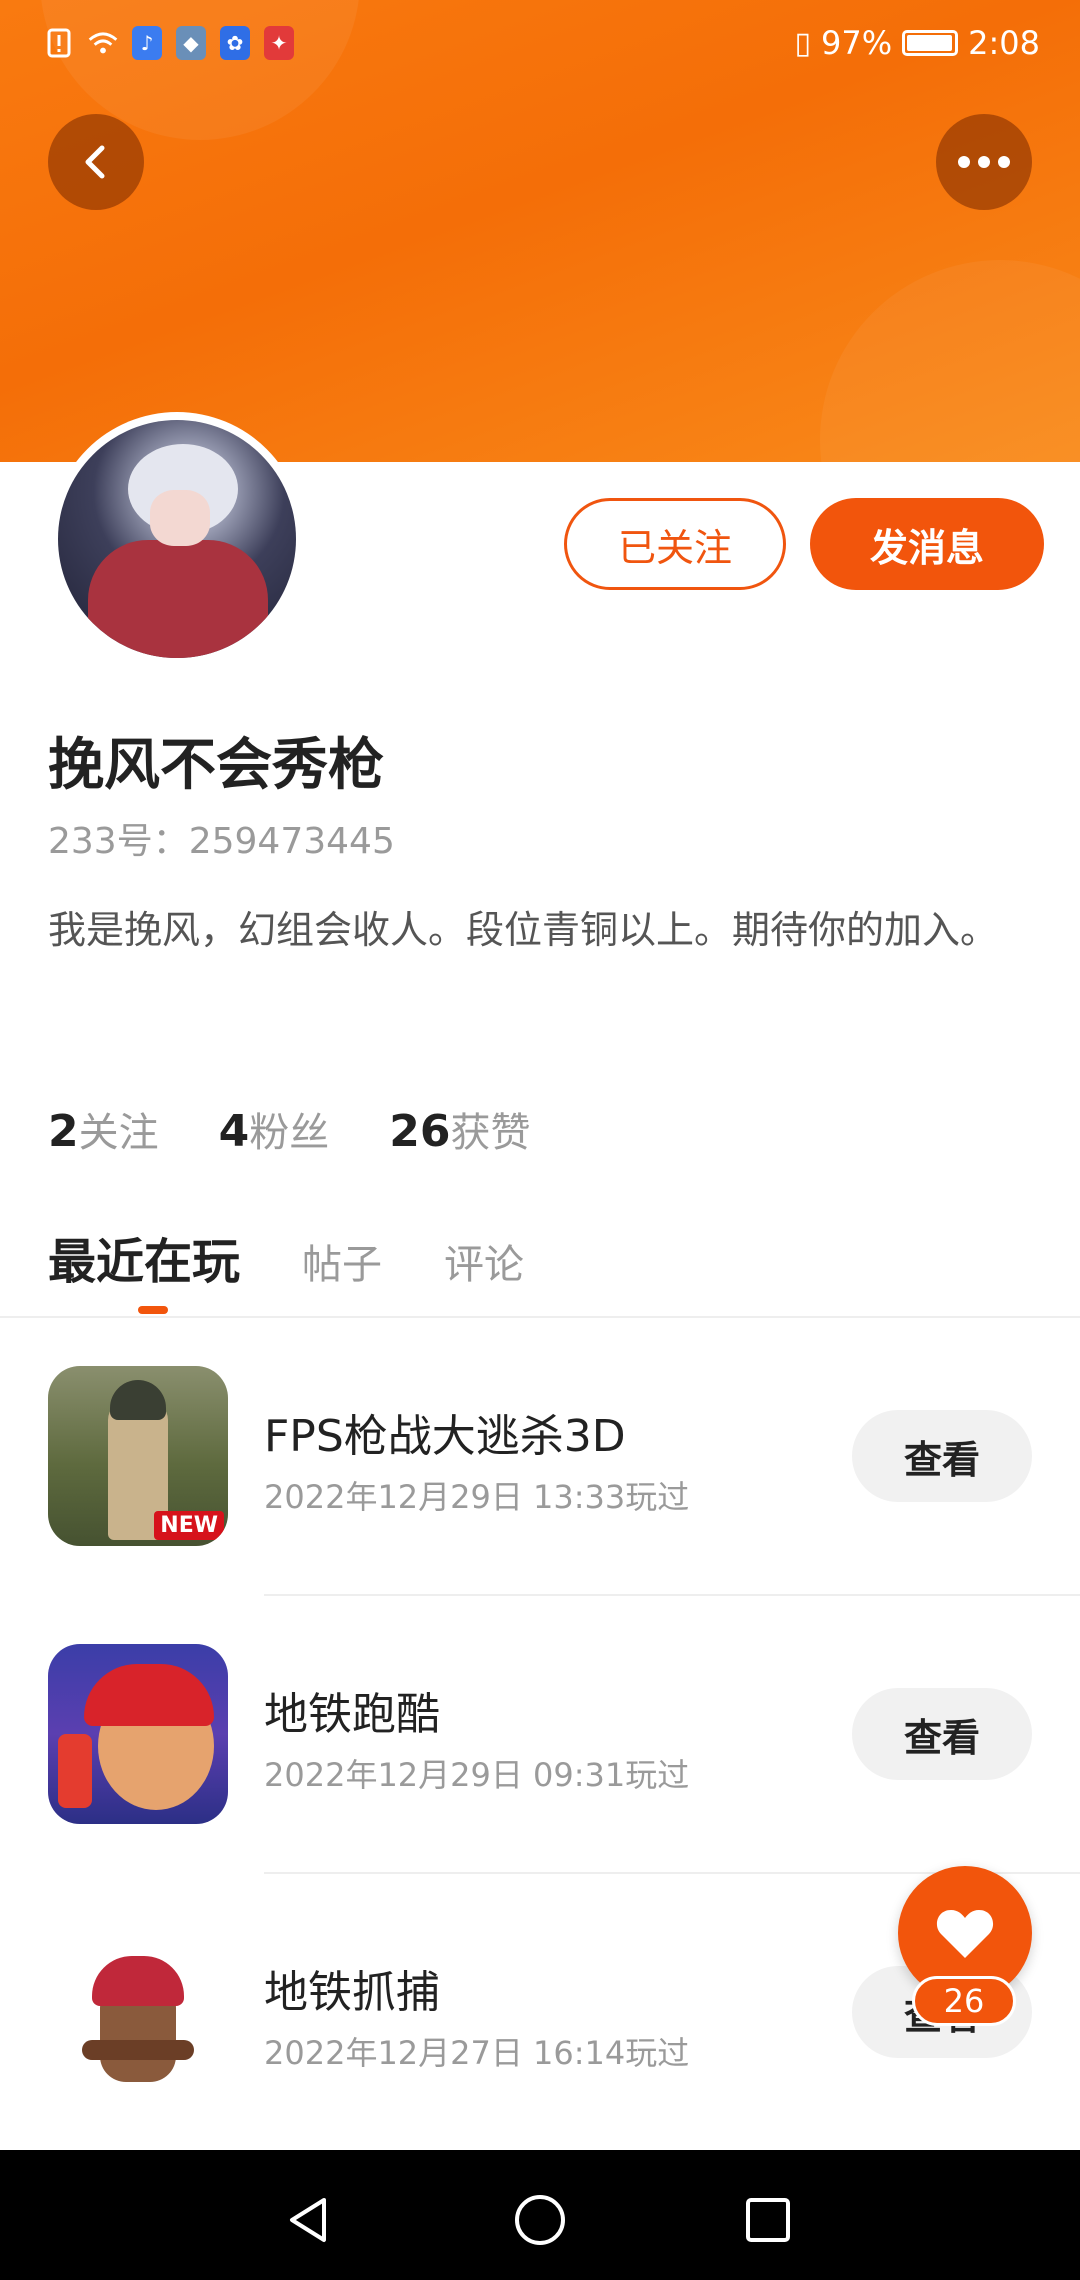 The height and width of the screenshot is (2280, 1080). What do you see at coordinates (103, 1129) in the screenshot?
I see `stat-following: 2关注` at bounding box center [103, 1129].